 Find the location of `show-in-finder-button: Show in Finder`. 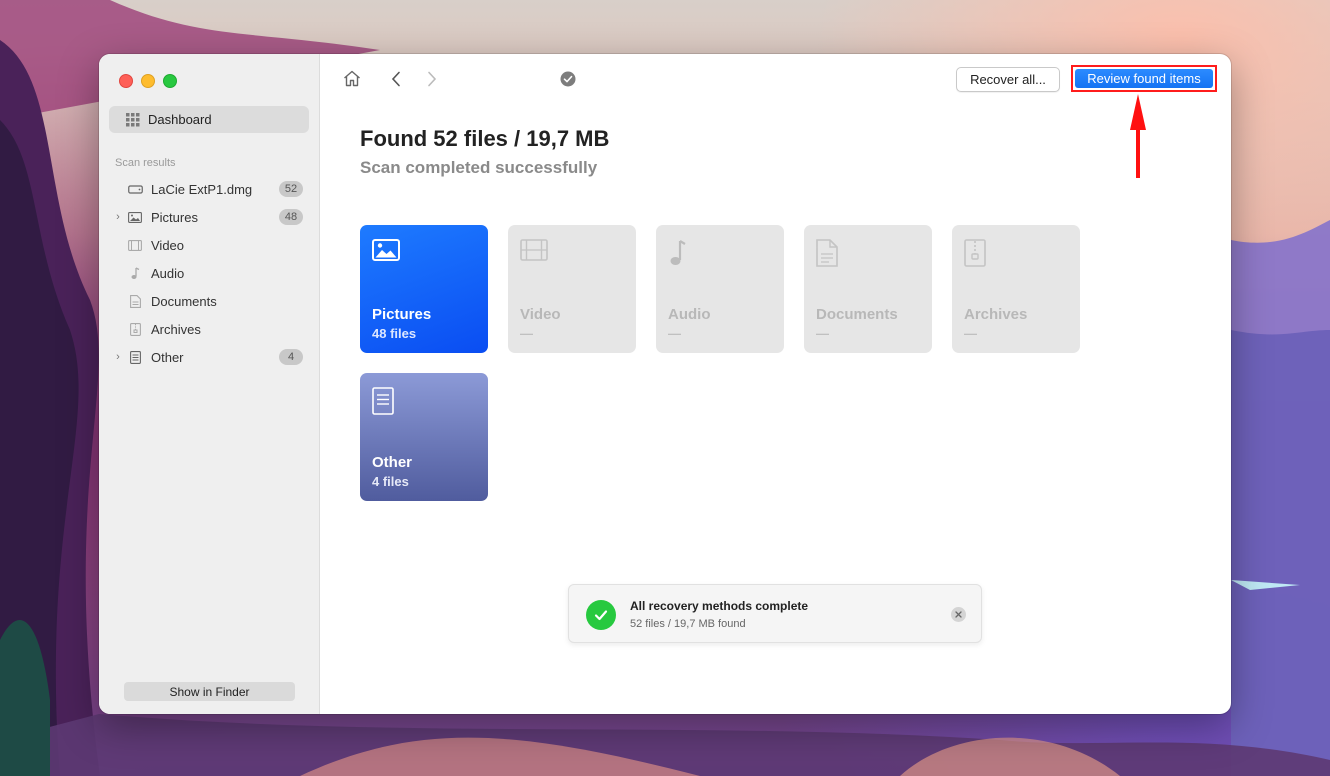

show-in-finder-button: Show in Finder is located at coordinates (209, 691).